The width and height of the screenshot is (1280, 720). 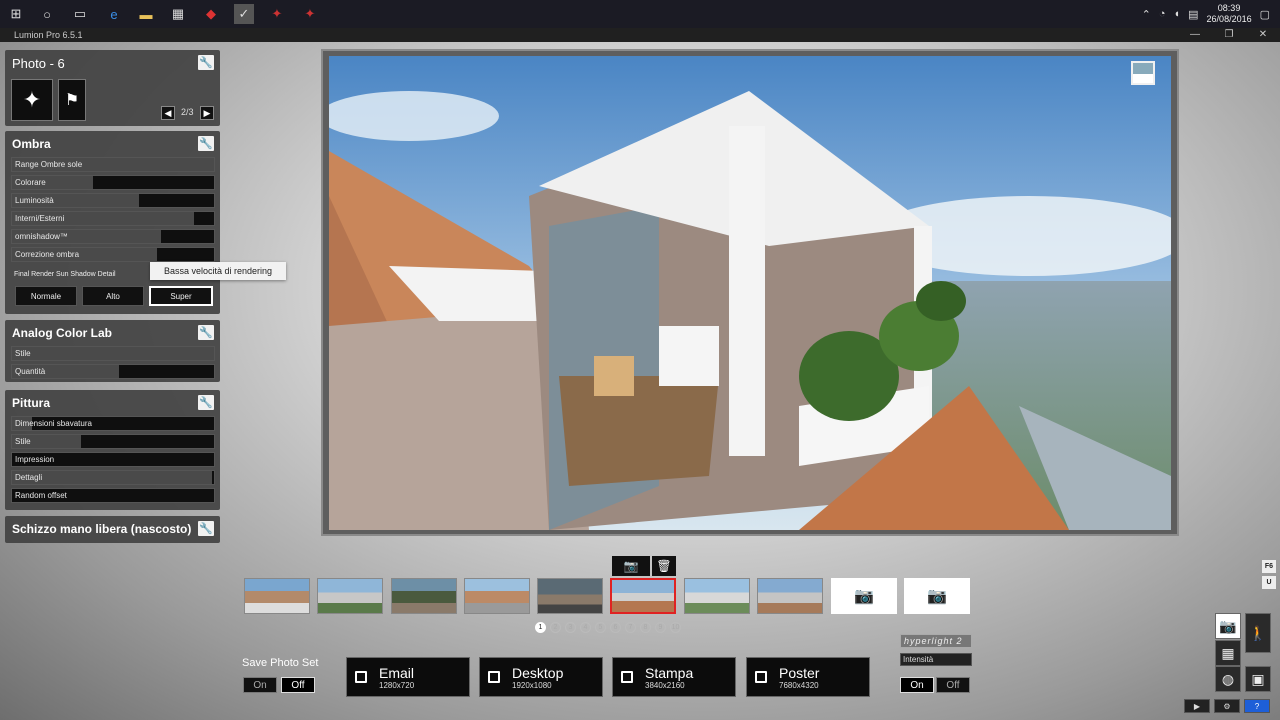 I want to click on page-dot: 5, so click(x=600, y=627).